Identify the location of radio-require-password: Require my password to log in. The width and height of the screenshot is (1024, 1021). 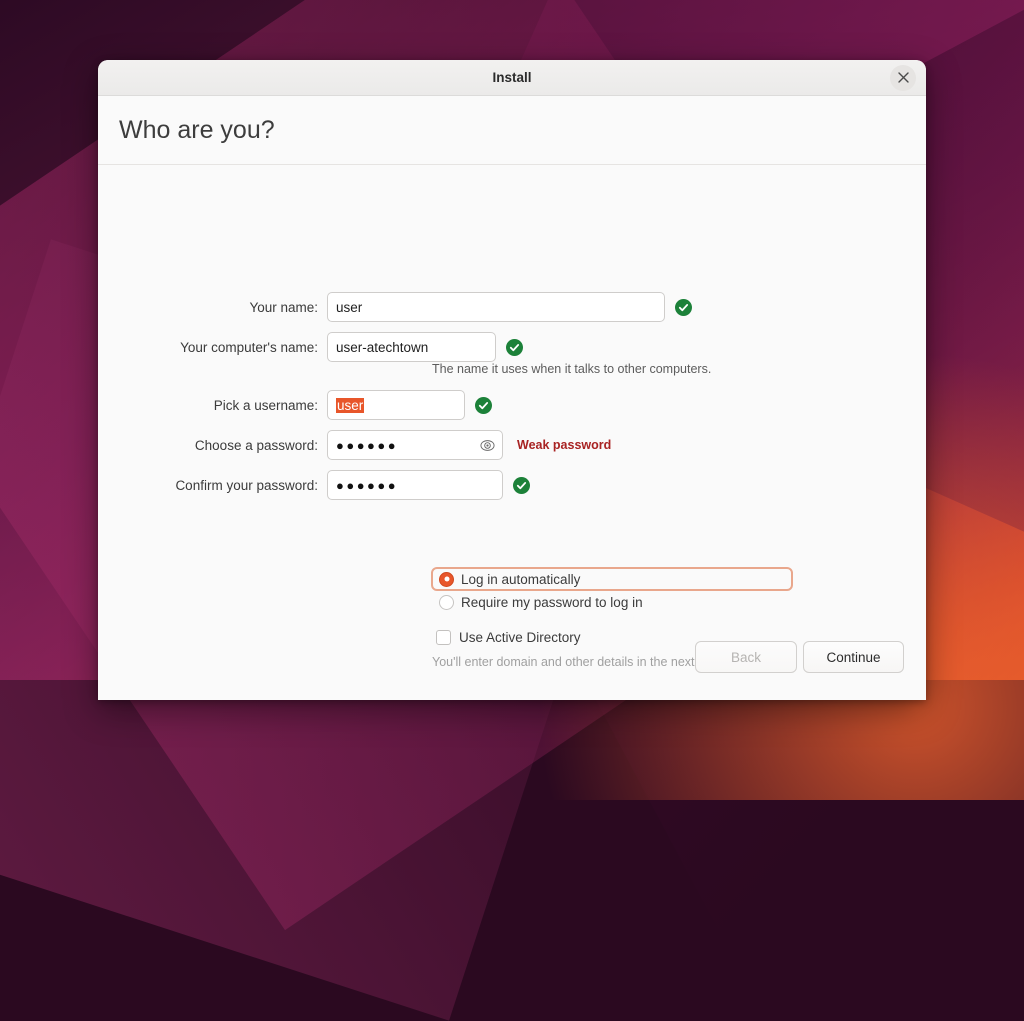
(537, 602).